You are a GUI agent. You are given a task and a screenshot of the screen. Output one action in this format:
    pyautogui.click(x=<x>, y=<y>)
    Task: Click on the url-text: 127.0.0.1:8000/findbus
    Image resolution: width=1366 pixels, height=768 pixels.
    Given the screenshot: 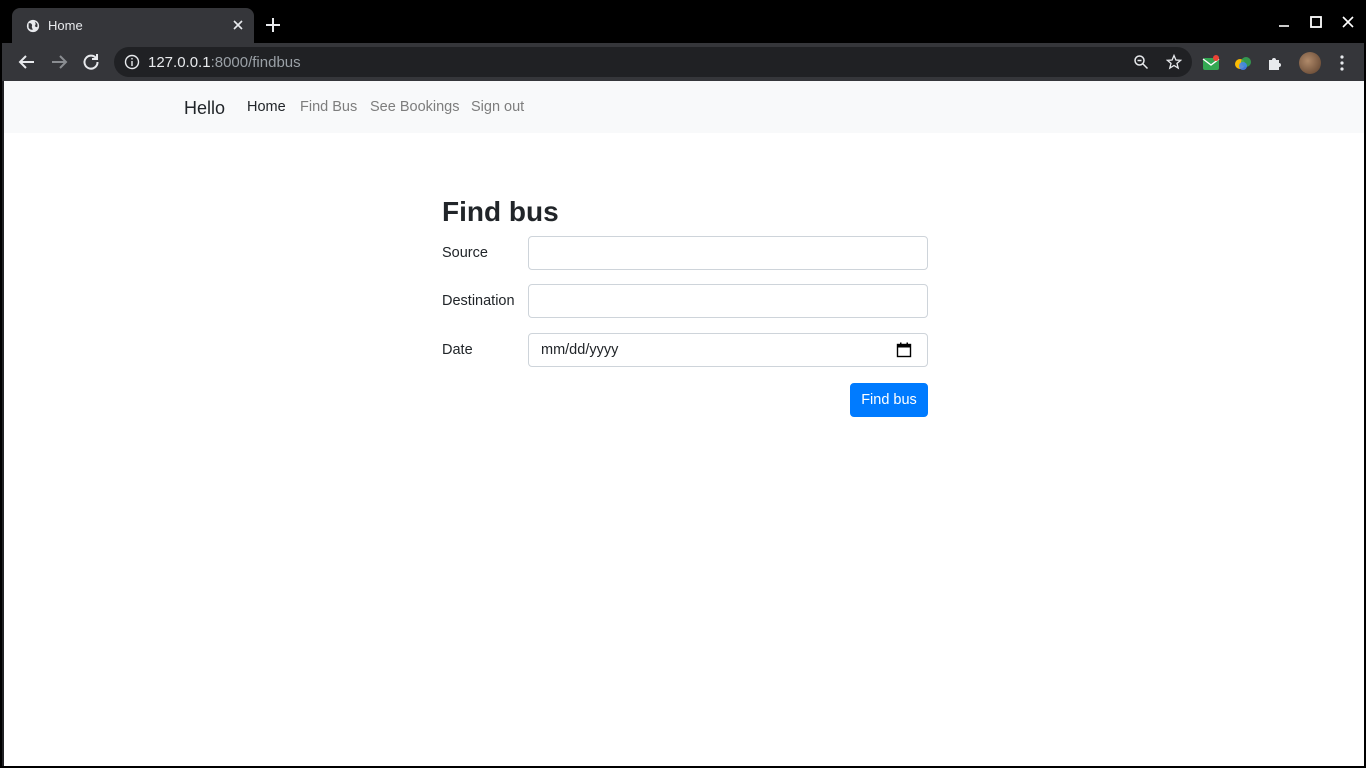 What is the action you would take?
    pyautogui.click(x=224, y=62)
    